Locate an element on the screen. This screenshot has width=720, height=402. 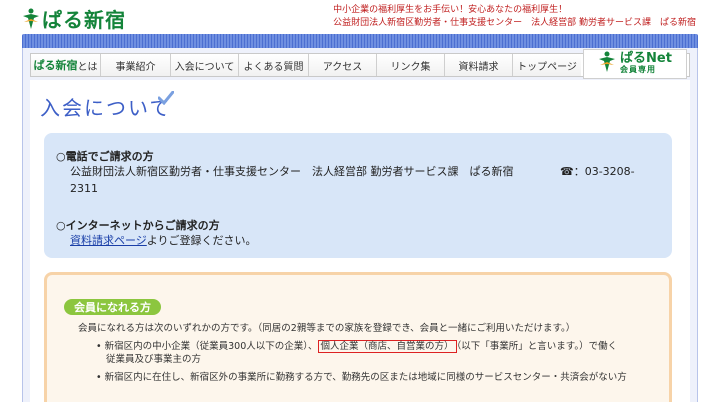
page-title: 入会について is located at coordinates (106, 108).